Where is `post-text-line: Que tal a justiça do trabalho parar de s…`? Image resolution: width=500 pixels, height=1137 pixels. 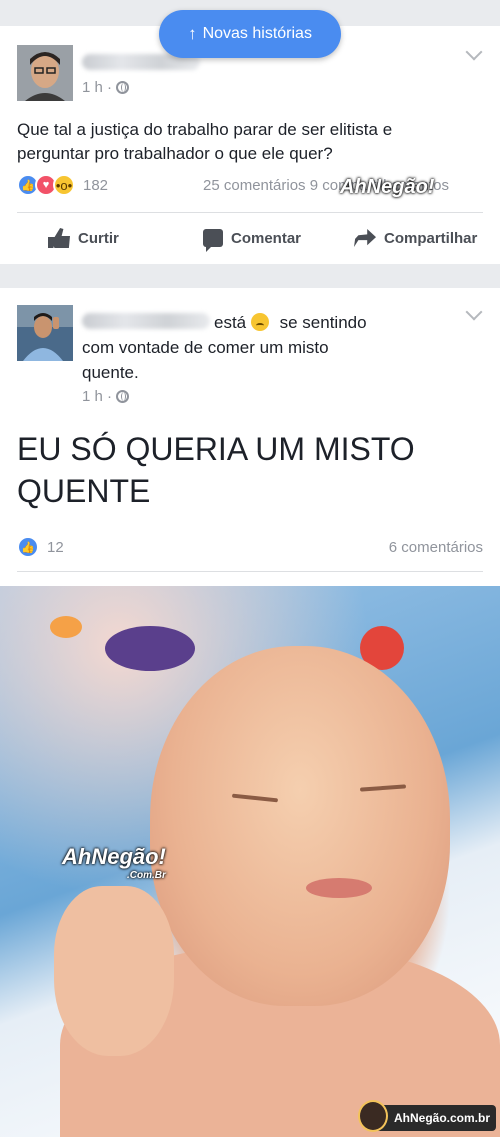
post-text-line: Que tal a justiça do trabalho parar de s… is located at coordinates (205, 129).